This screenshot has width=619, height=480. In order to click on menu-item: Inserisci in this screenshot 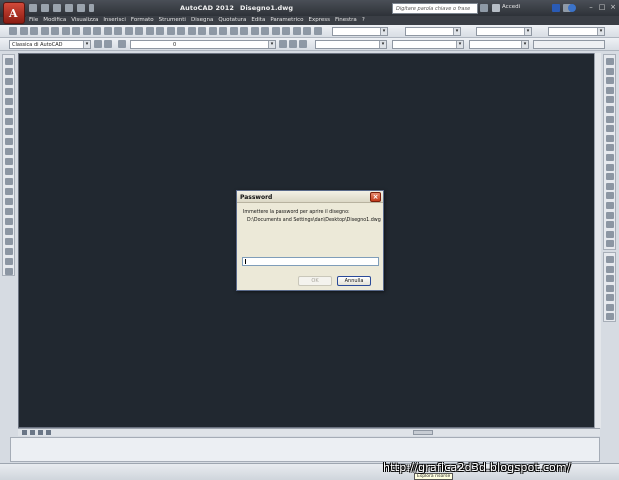, I will do `click(117, 20)`.